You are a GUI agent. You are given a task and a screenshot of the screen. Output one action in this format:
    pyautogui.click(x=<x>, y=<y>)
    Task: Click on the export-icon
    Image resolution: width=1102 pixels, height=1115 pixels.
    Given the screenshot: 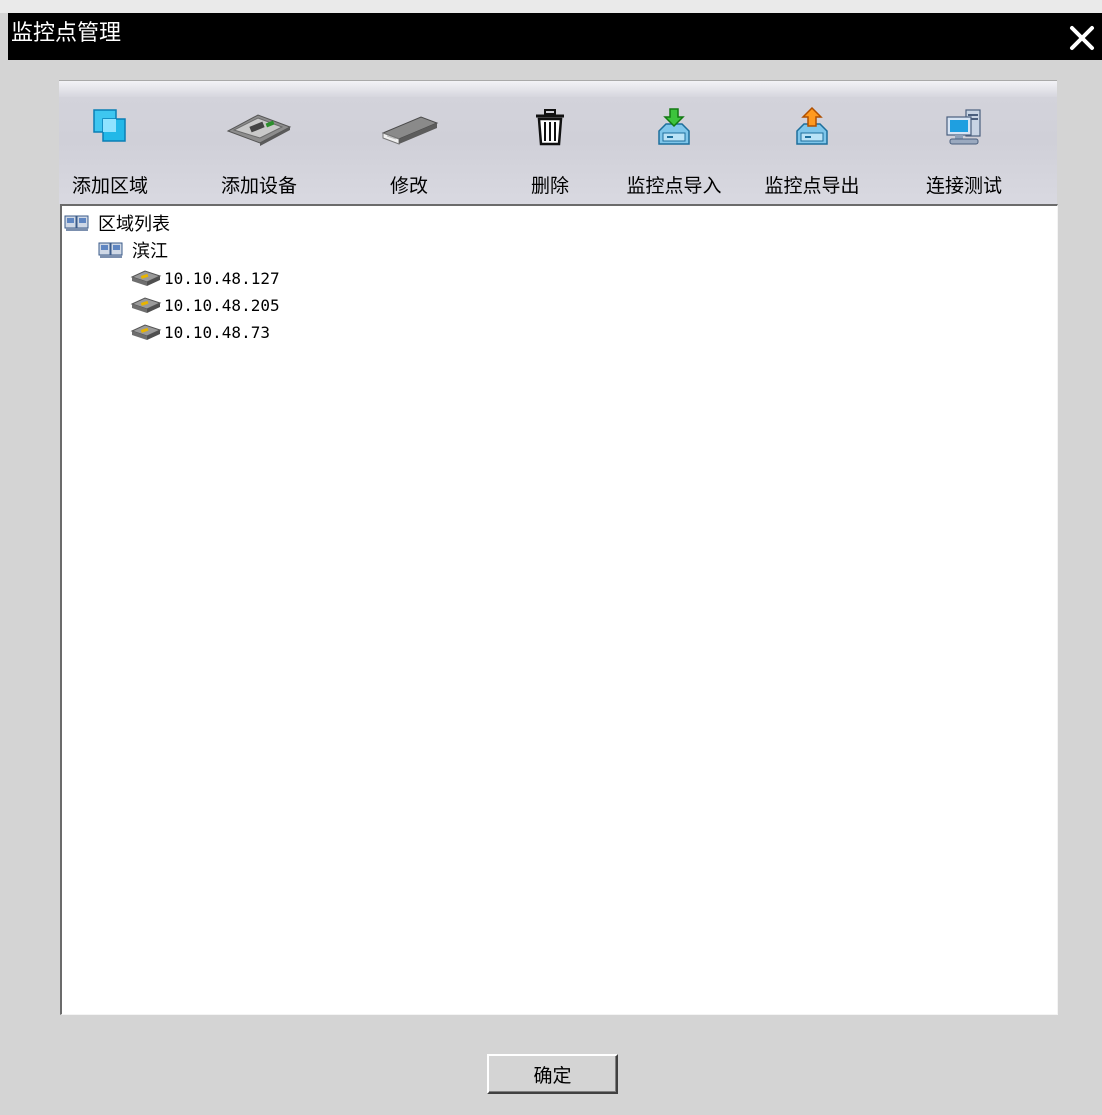 What is the action you would take?
    pyautogui.click(x=812, y=127)
    